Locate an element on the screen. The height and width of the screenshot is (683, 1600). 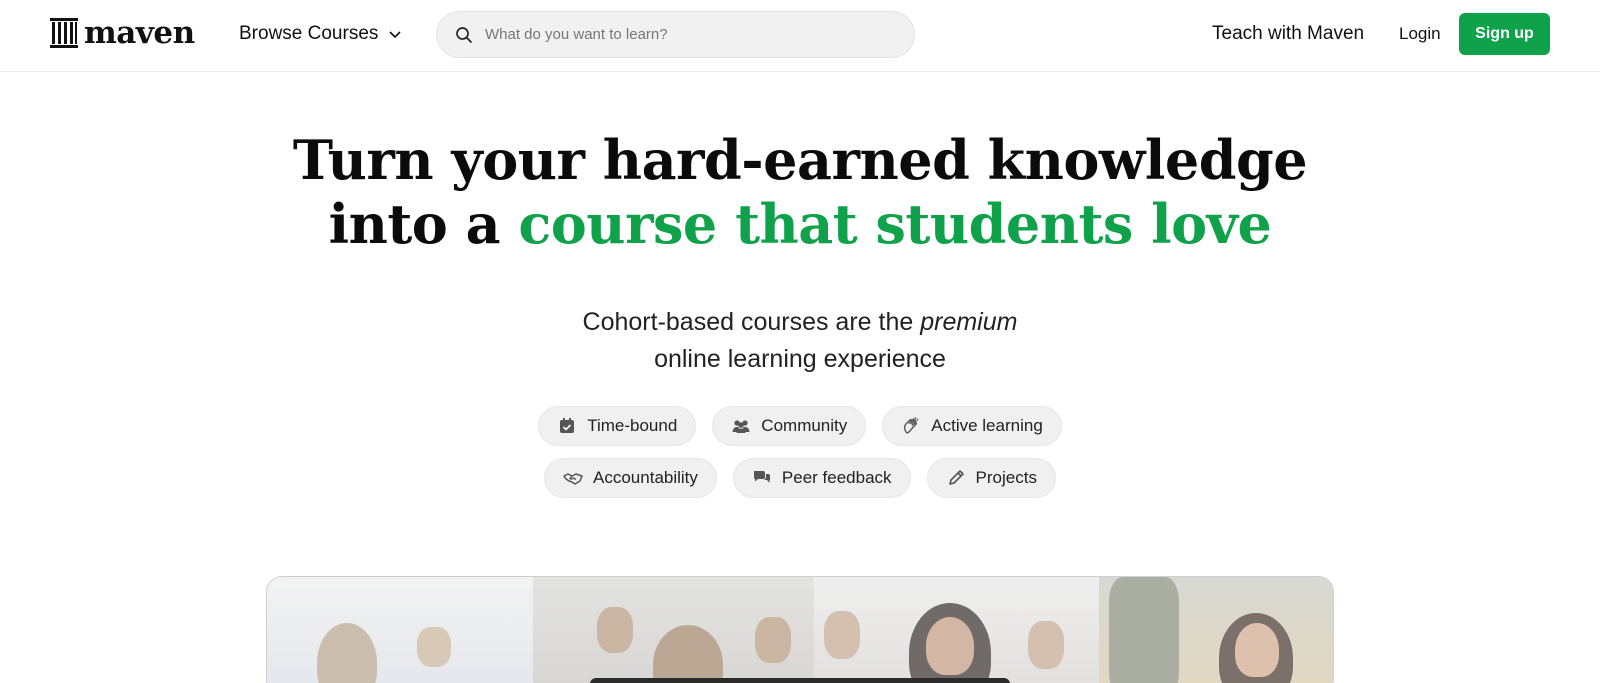
teach-with-maven-link: Teach with Maven is located at coordinates (1288, 34).